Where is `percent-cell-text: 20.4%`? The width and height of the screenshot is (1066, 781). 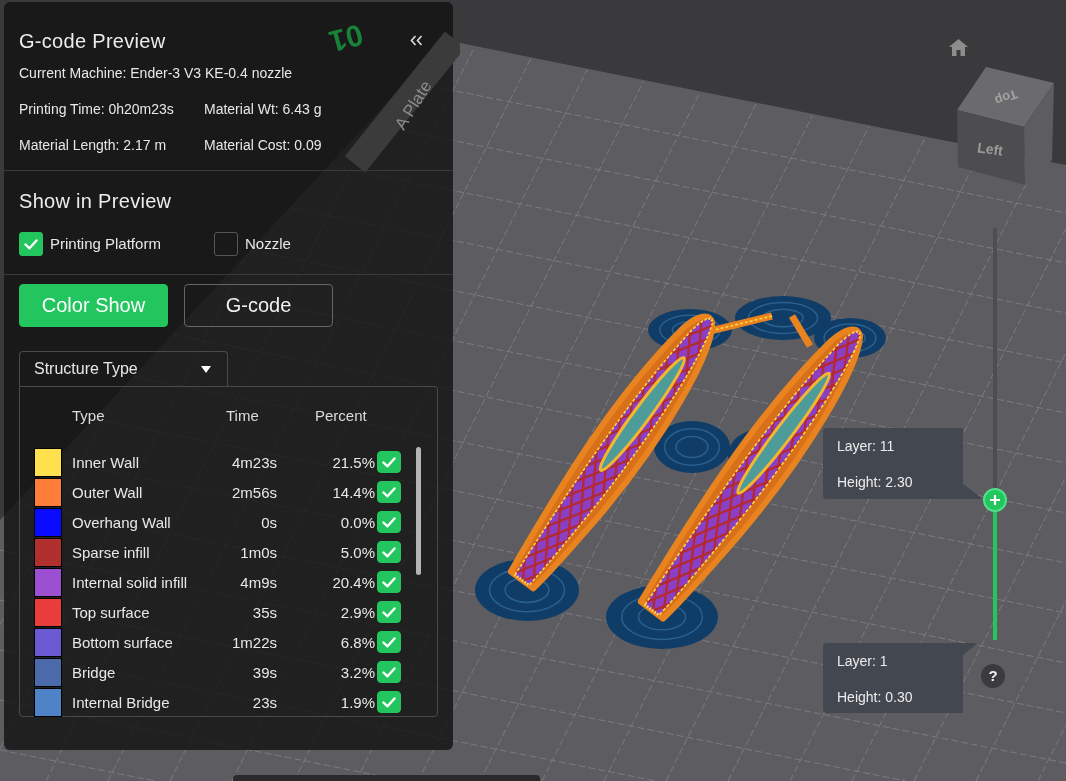
percent-cell-text: 20.4% is located at coordinates (353, 582).